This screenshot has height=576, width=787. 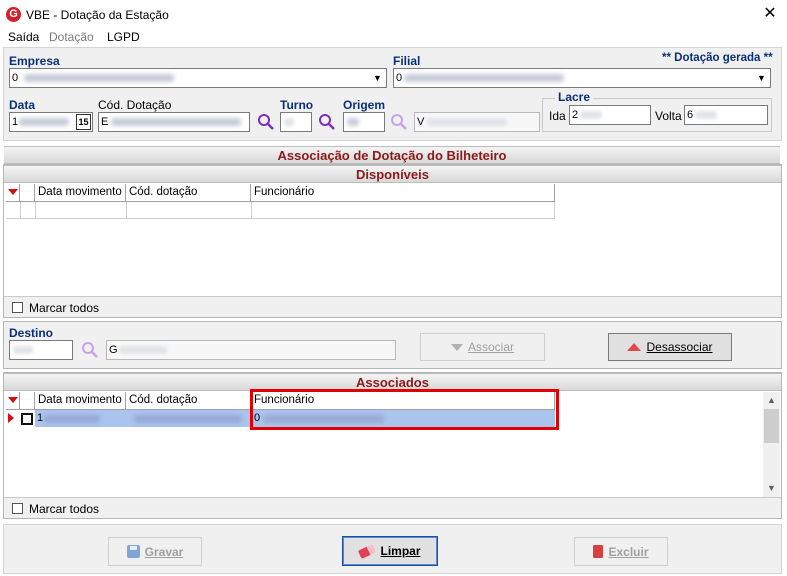 I want to click on destino-desc-value: G, so click(x=113, y=350).